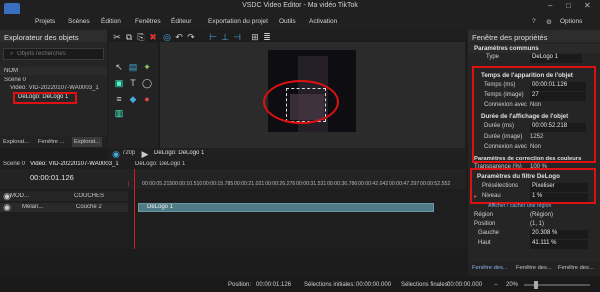 The width and height of the screenshot is (600, 292). What do you see at coordinates (280, 184) in the screenshot?
I see `ruler-tick-5: 00:00:26.276` at bounding box center [280, 184].